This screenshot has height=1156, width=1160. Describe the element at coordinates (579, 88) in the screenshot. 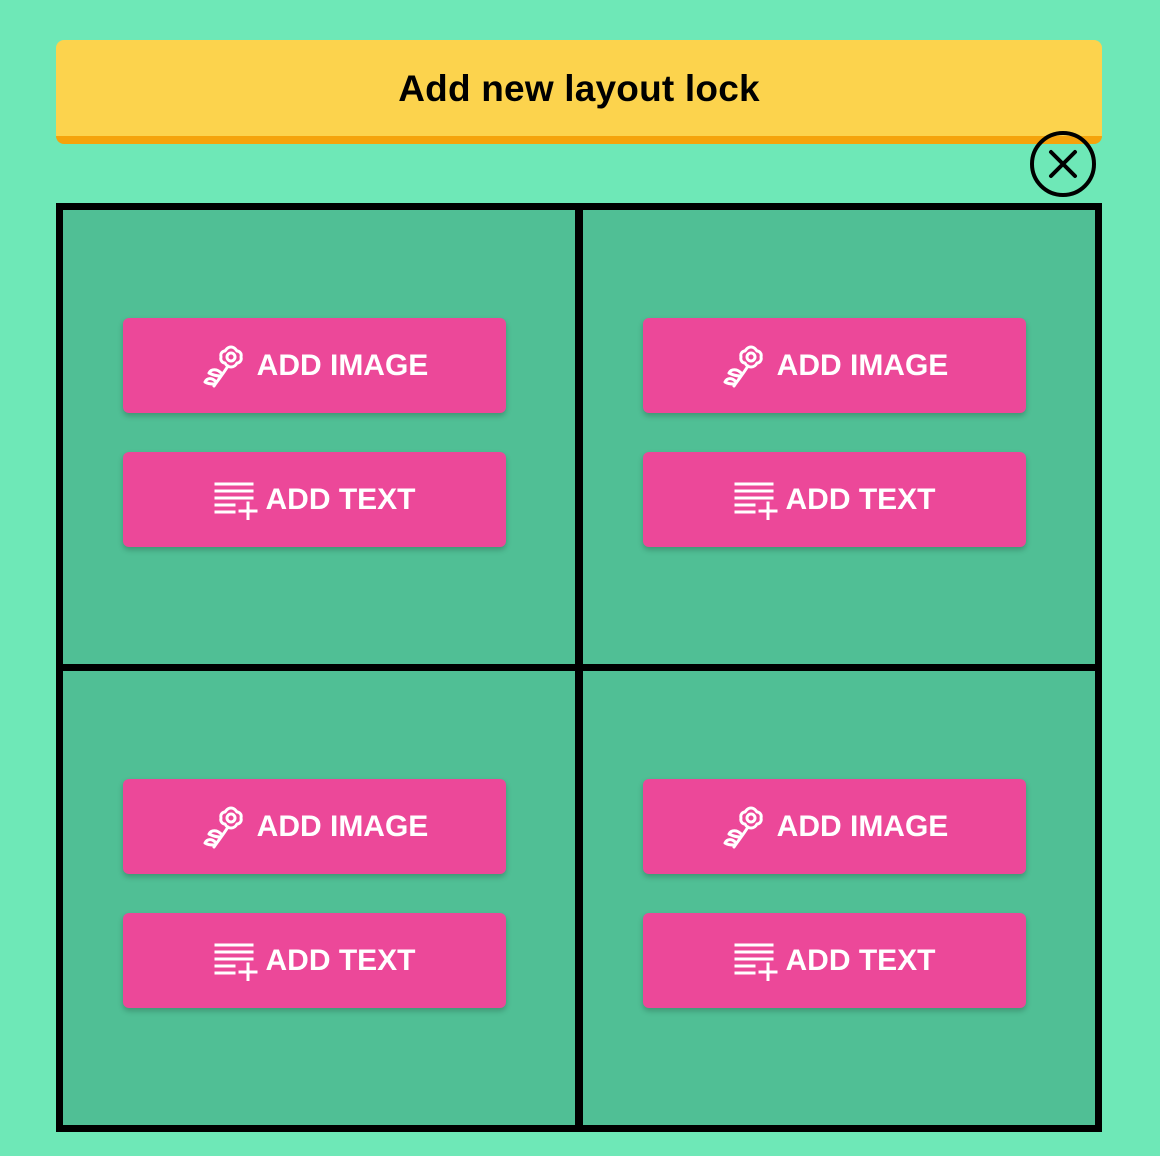

I see `page-title: Add new layout lock` at that location.